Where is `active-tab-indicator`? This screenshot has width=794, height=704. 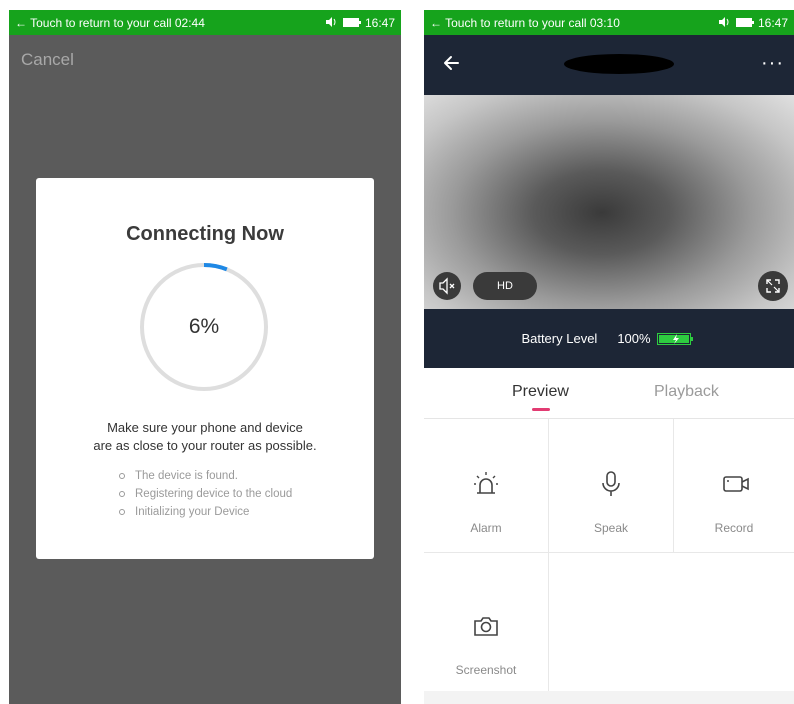 active-tab-indicator is located at coordinates (541, 409).